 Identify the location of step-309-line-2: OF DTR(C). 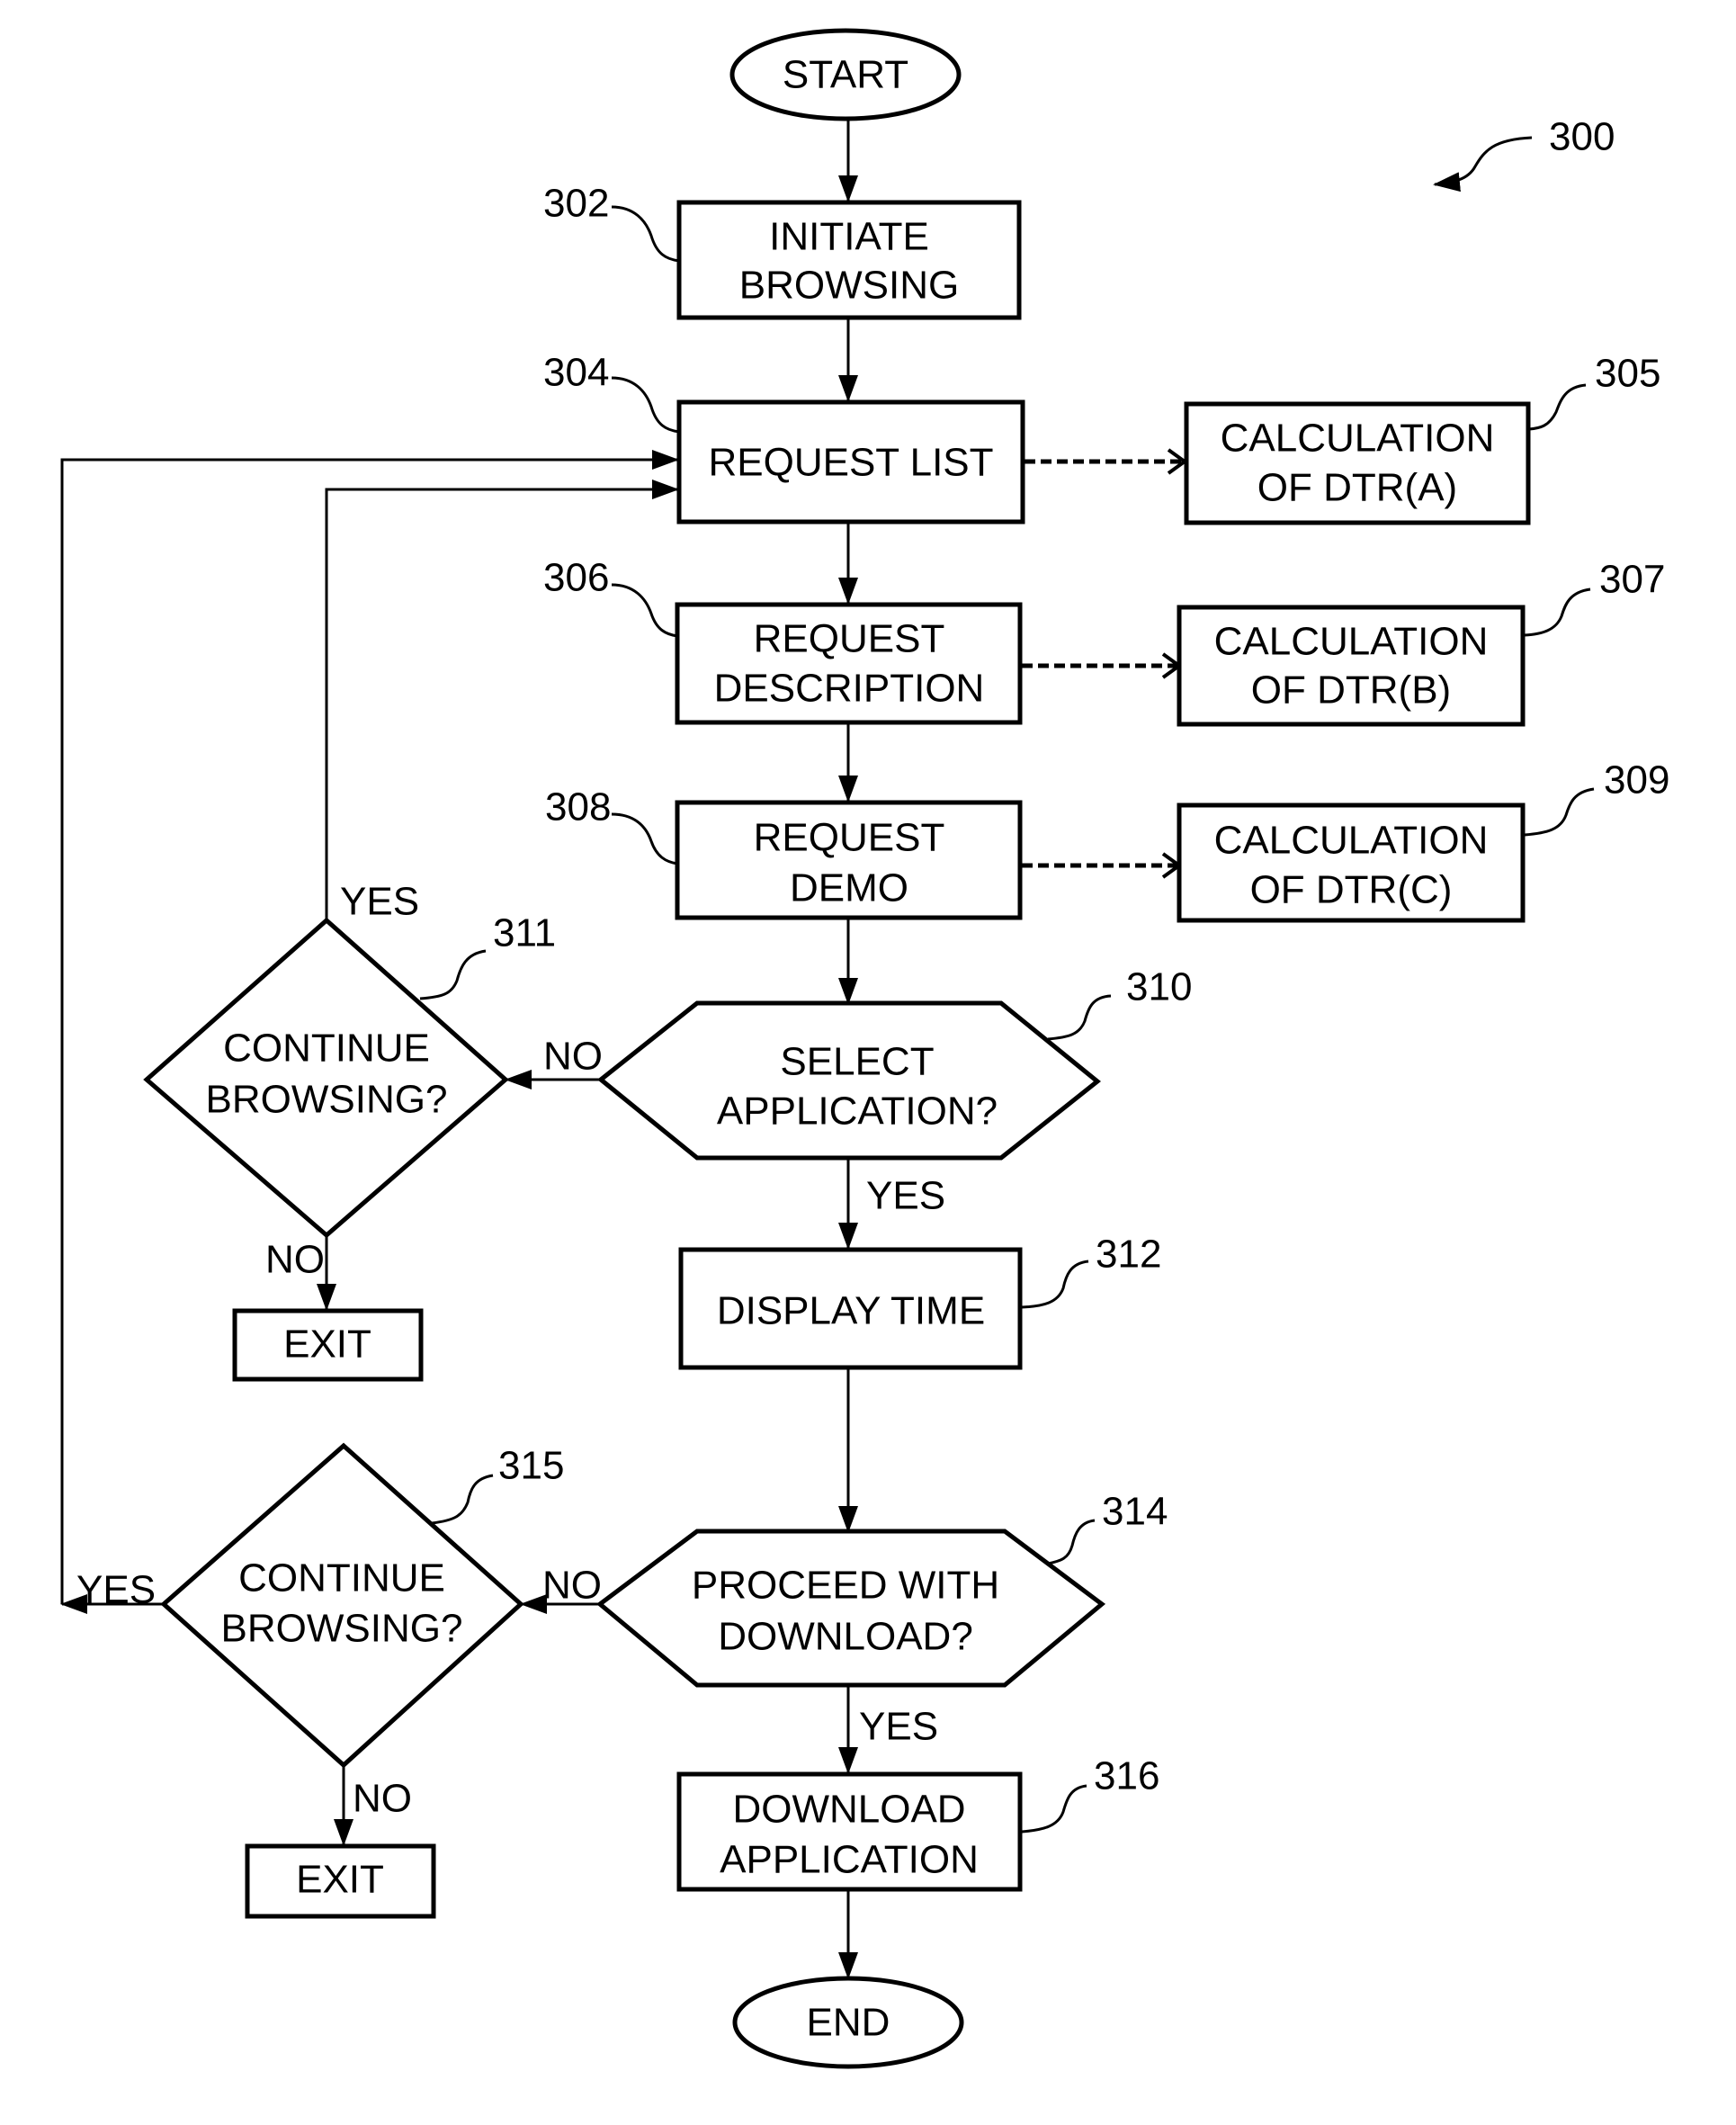
(1351, 890).